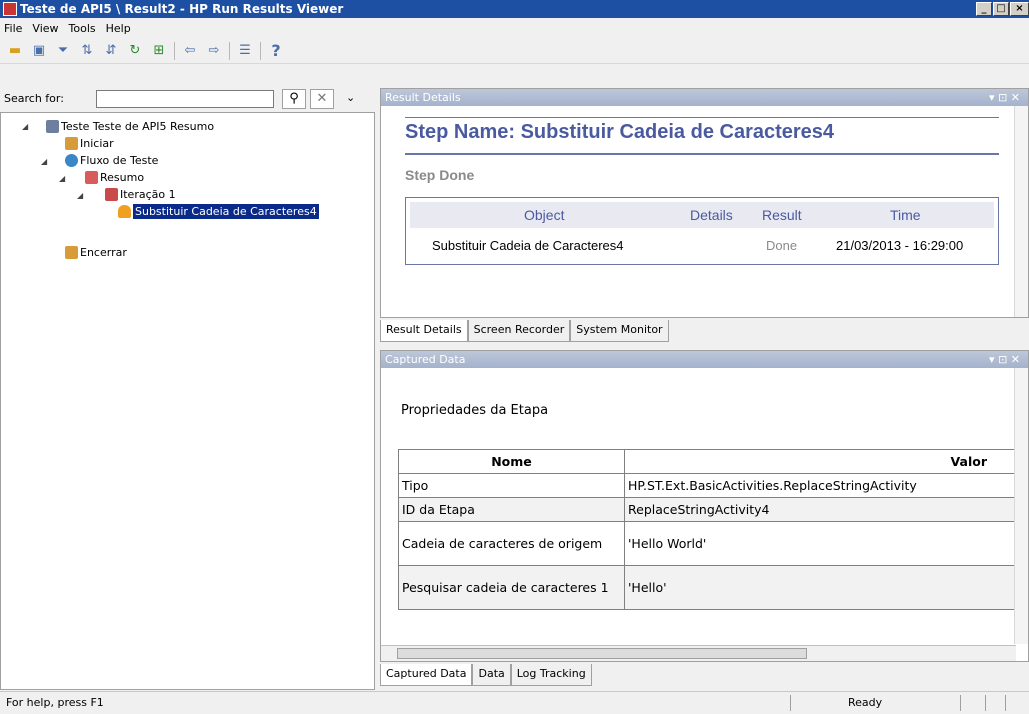 This screenshot has height=714, width=1029. I want to click on search-icon: ⚲, so click(294, 99).